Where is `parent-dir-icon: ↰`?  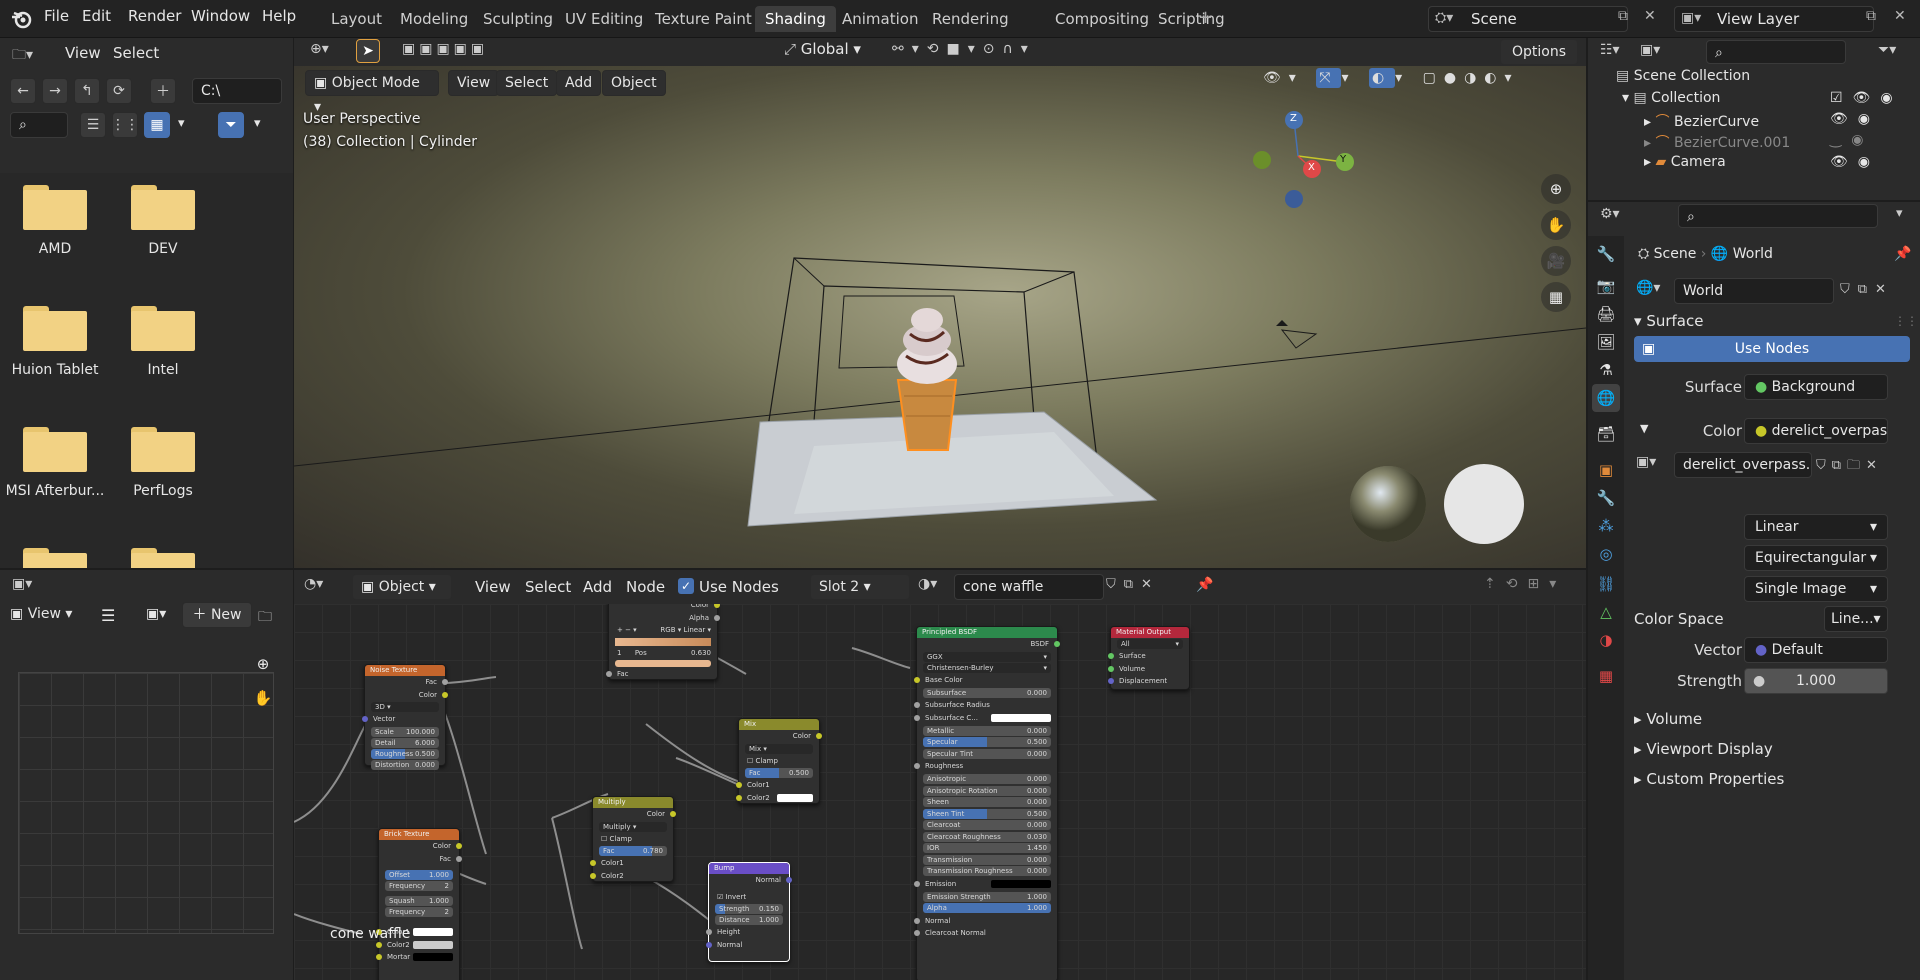 parent-dir-icon: ↰ is located at coordinates (87, 91).